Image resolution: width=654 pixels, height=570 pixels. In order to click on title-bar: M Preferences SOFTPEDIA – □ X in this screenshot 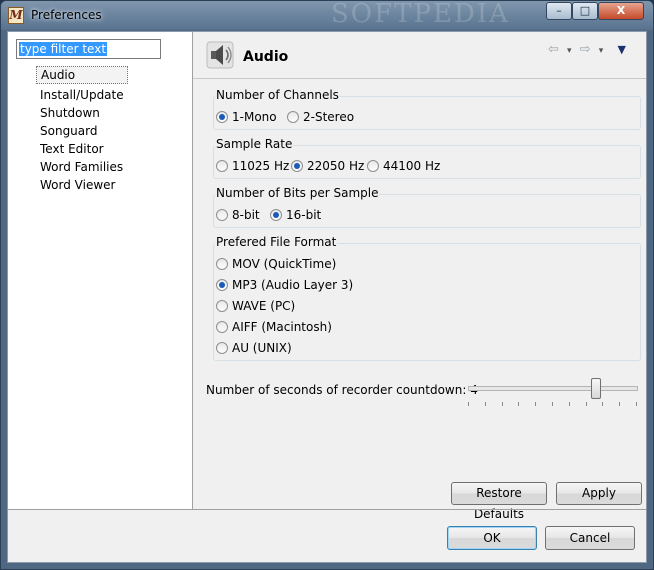, I will do `click(327, 15)`.